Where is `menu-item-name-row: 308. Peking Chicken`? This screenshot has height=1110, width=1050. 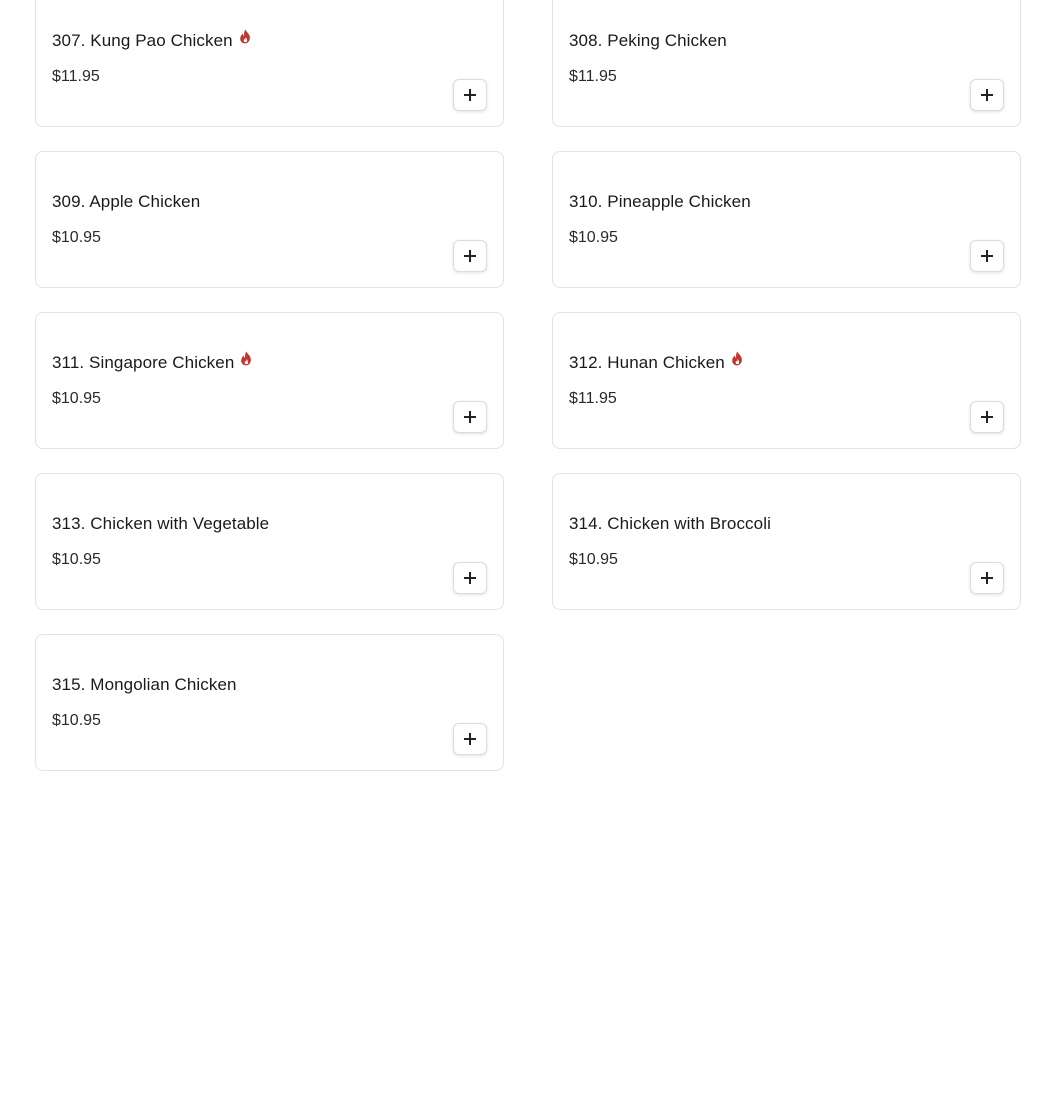
menu-item-name-row: 308. Peking Chicken is located at coordinates (648, 41).